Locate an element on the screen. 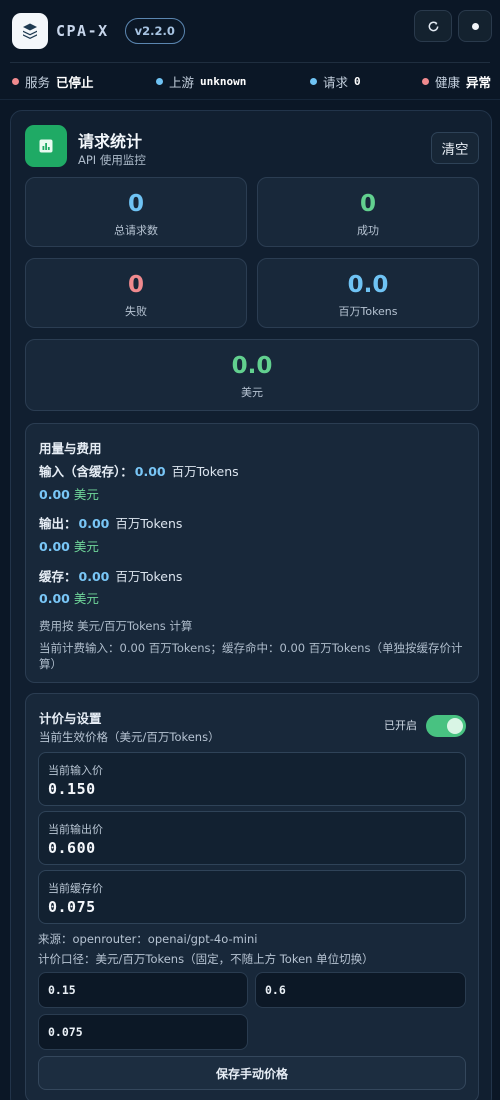  stat-label: 成功 is located at coordinates (368, 230).